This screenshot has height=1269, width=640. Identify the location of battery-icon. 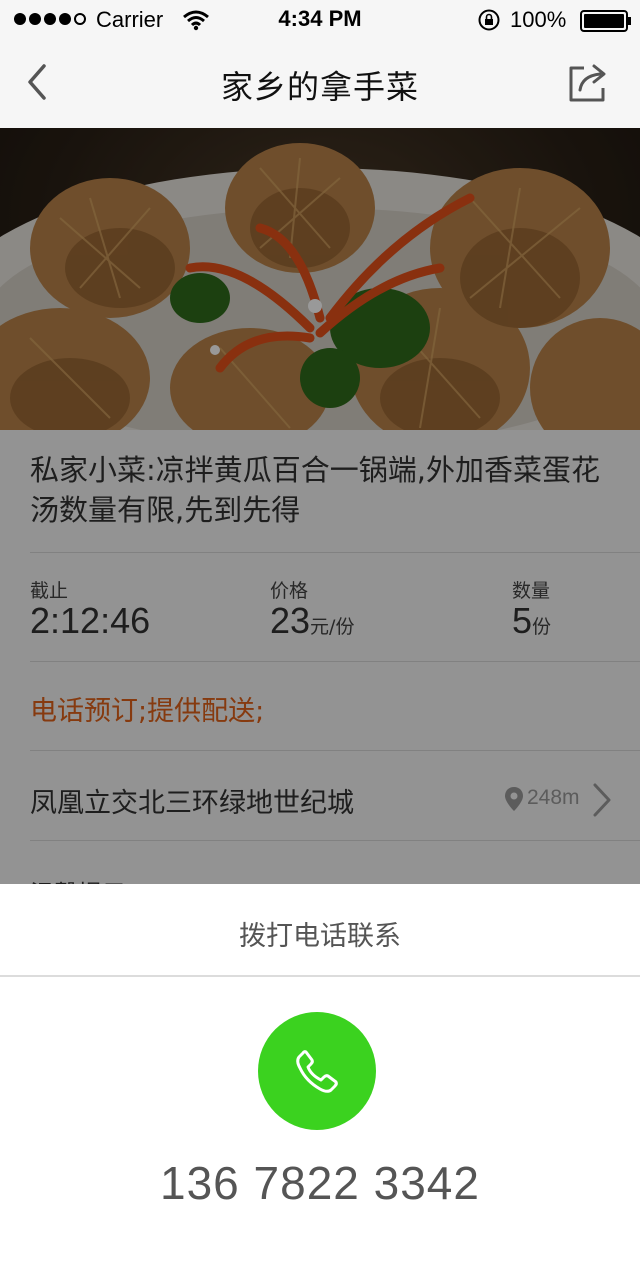
(605, 21).